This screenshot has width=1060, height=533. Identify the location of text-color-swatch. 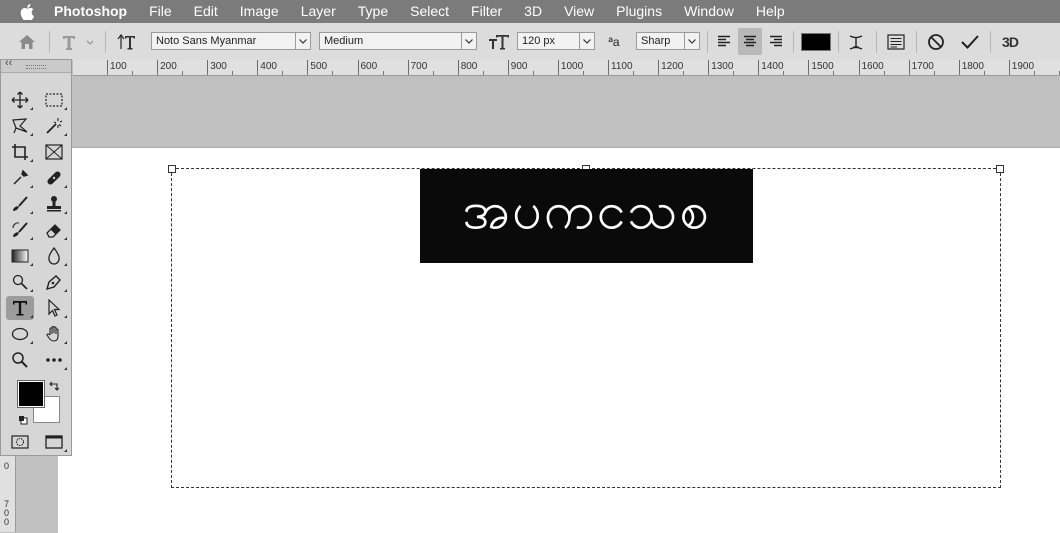
(816, 41).